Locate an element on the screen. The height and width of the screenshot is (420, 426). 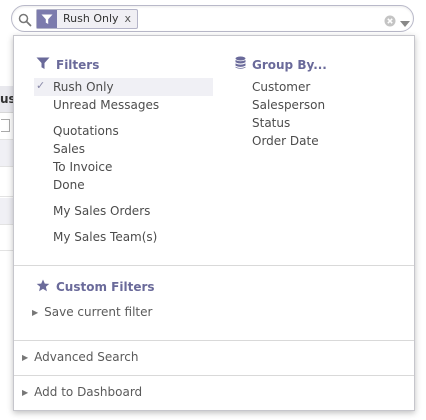
save-current-filter-toggle: ▶ Save current filter is located at coordinates (92, 312).